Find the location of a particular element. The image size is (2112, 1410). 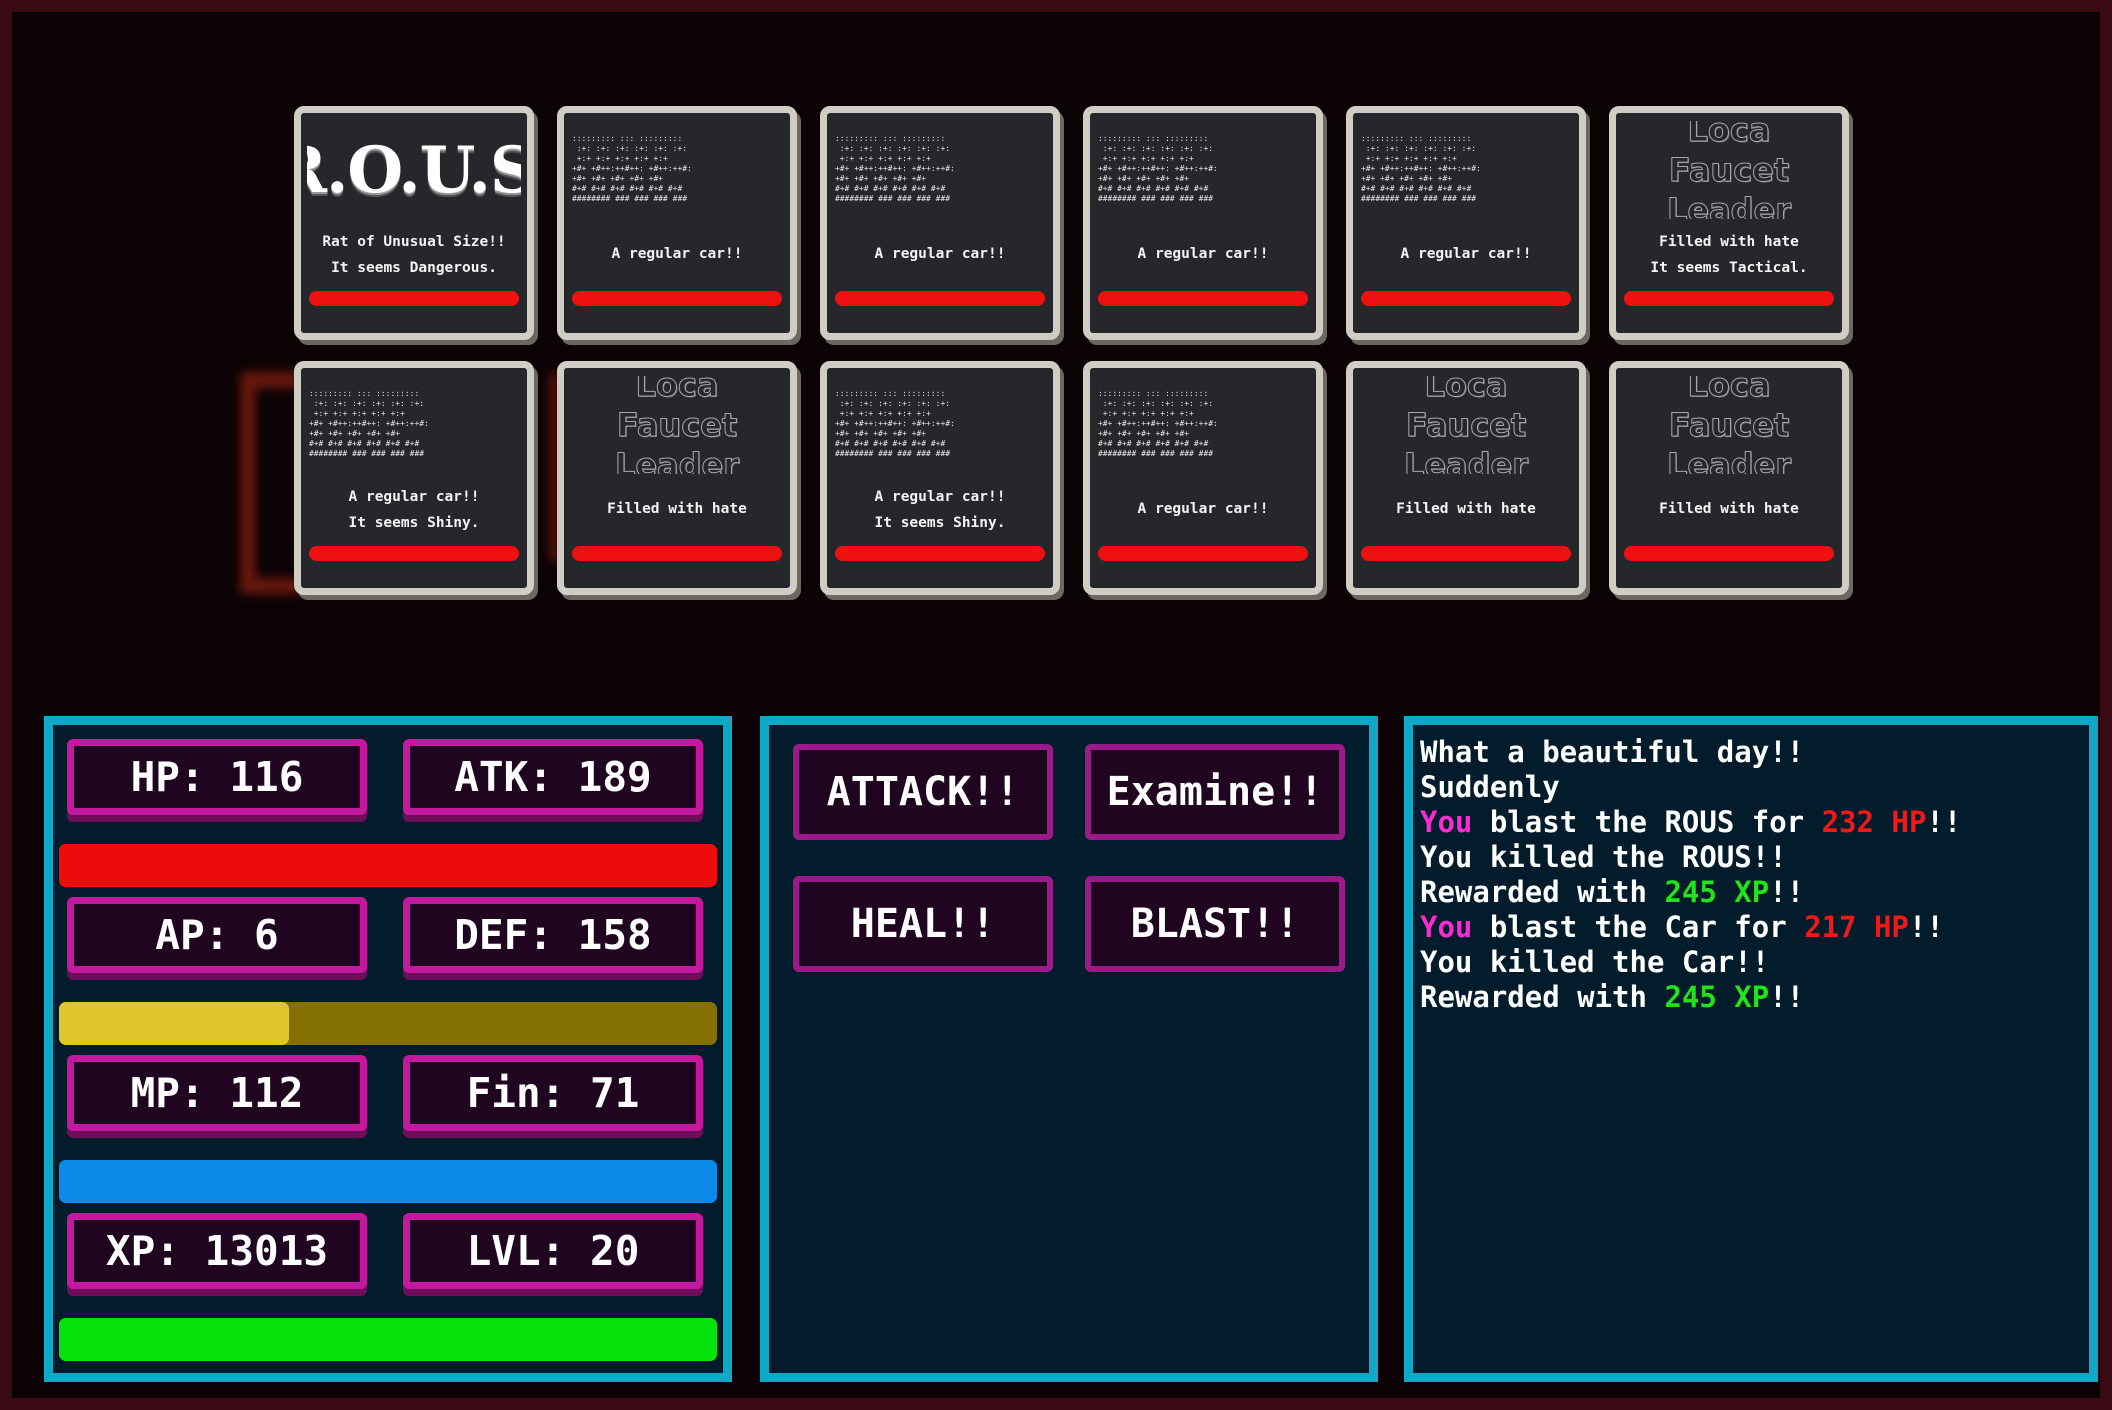

hp-bar is located at coordinates (388, 865).